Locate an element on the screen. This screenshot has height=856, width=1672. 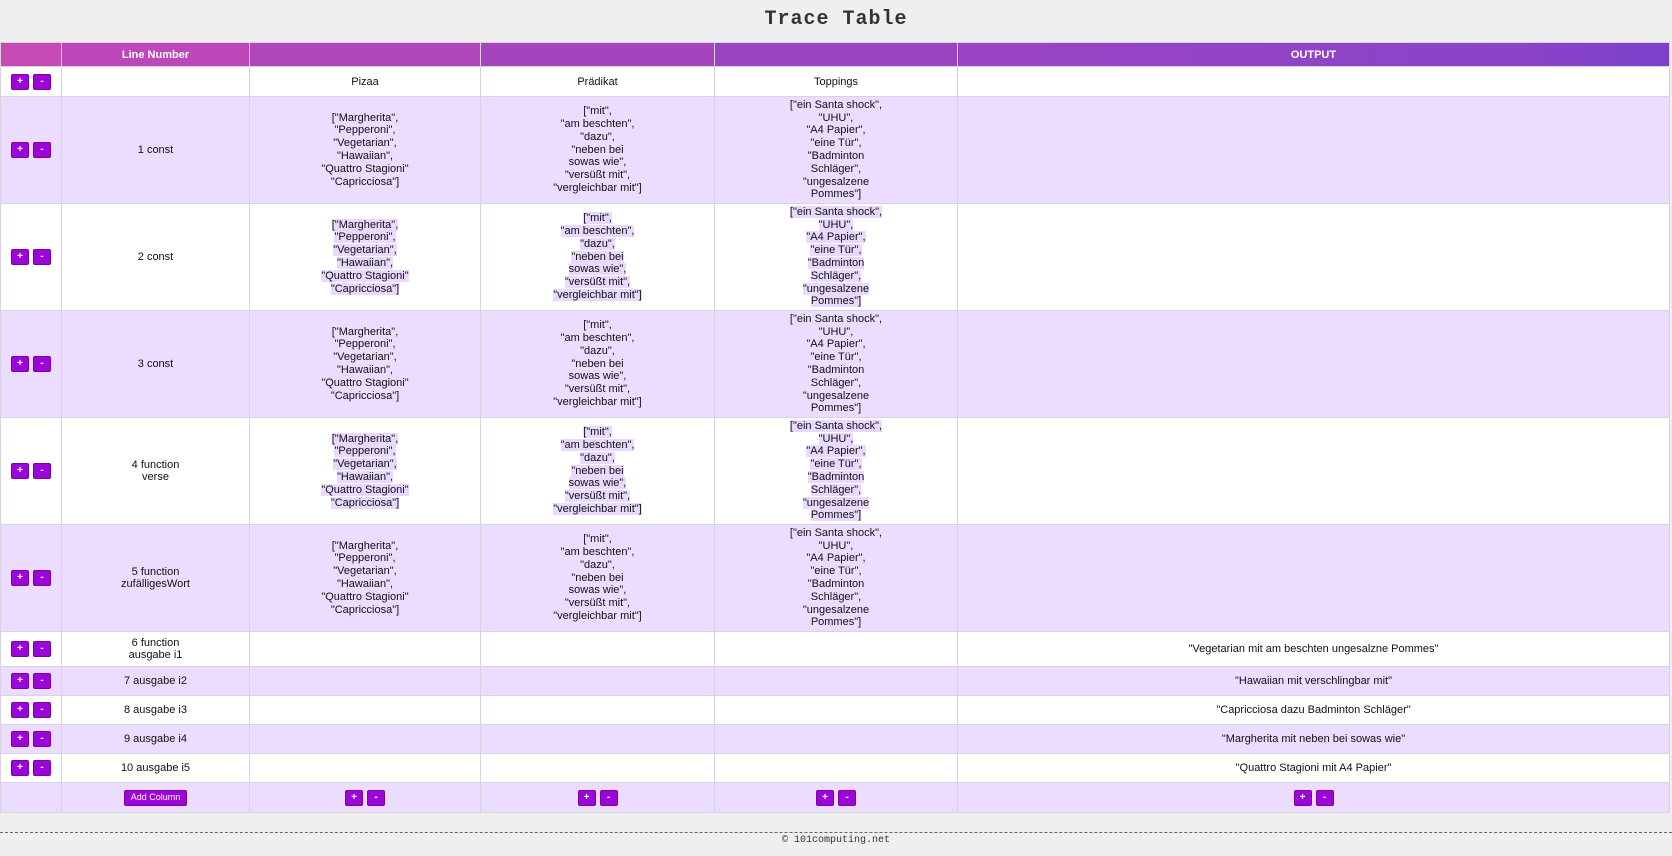
page-title: Trace Table is located at coordinates (836, 19).